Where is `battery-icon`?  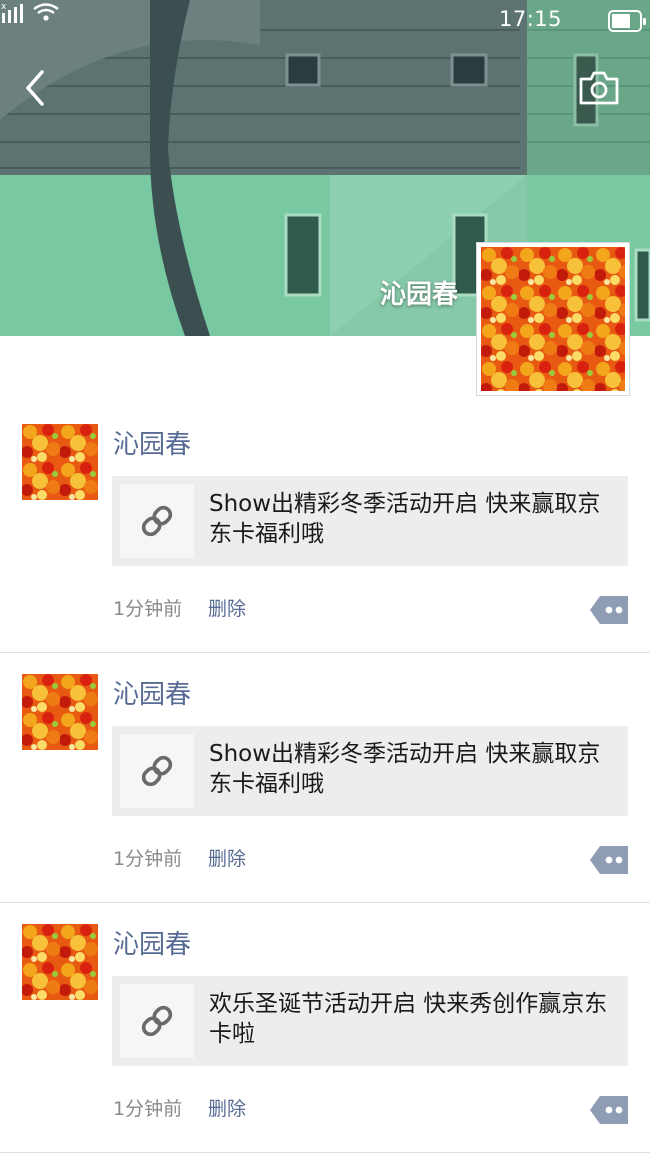
battery-icon is located at coordinates (627, 21).